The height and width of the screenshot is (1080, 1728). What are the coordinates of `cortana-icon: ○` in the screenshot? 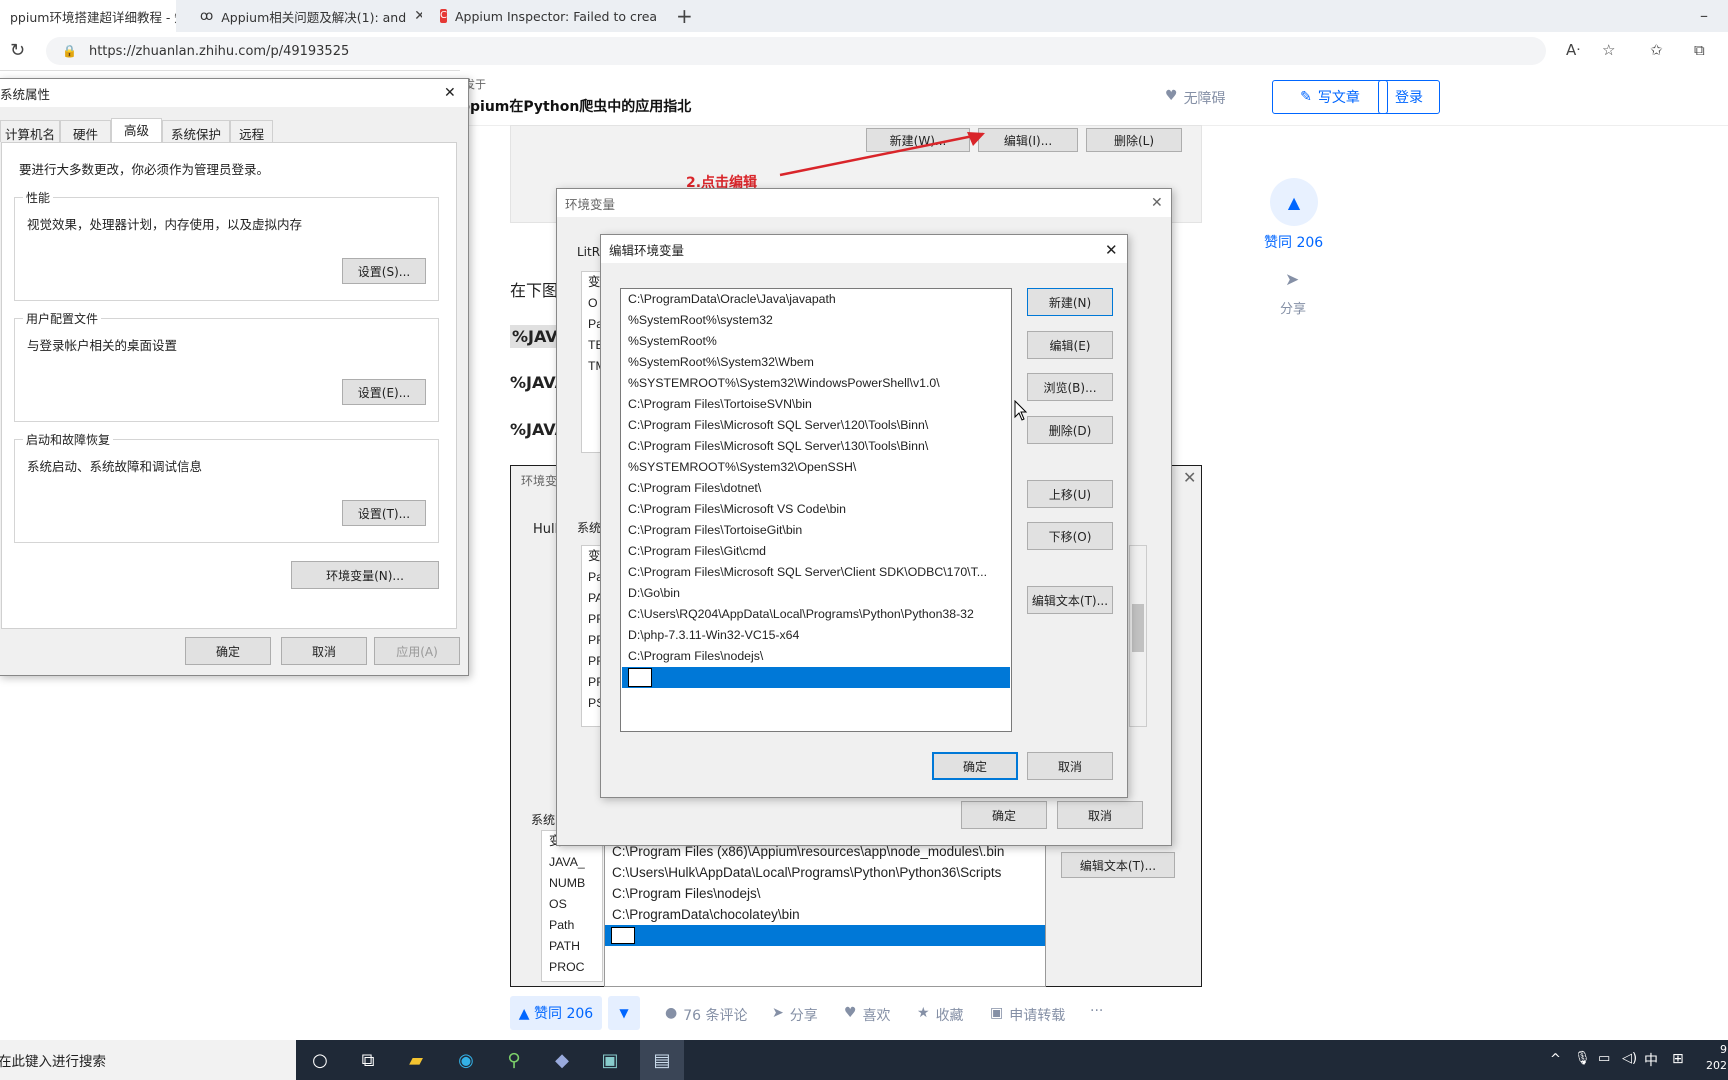 It's located at (320, 1060).